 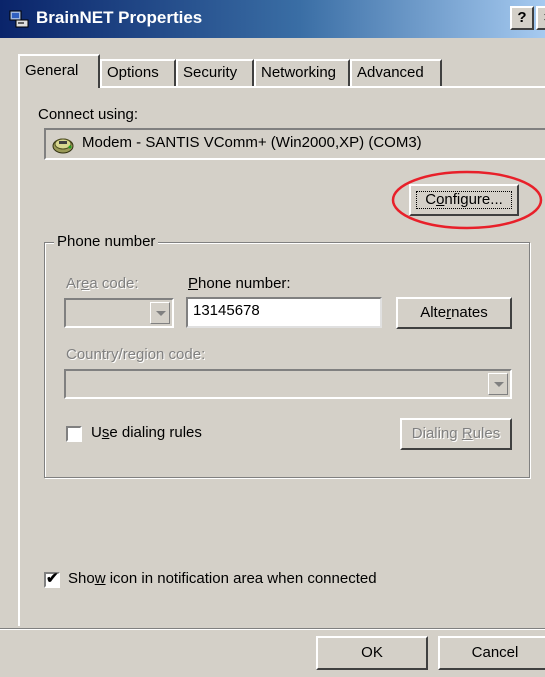 I want to click on tab-advanced: Advanced, so click(x=396, y=72).